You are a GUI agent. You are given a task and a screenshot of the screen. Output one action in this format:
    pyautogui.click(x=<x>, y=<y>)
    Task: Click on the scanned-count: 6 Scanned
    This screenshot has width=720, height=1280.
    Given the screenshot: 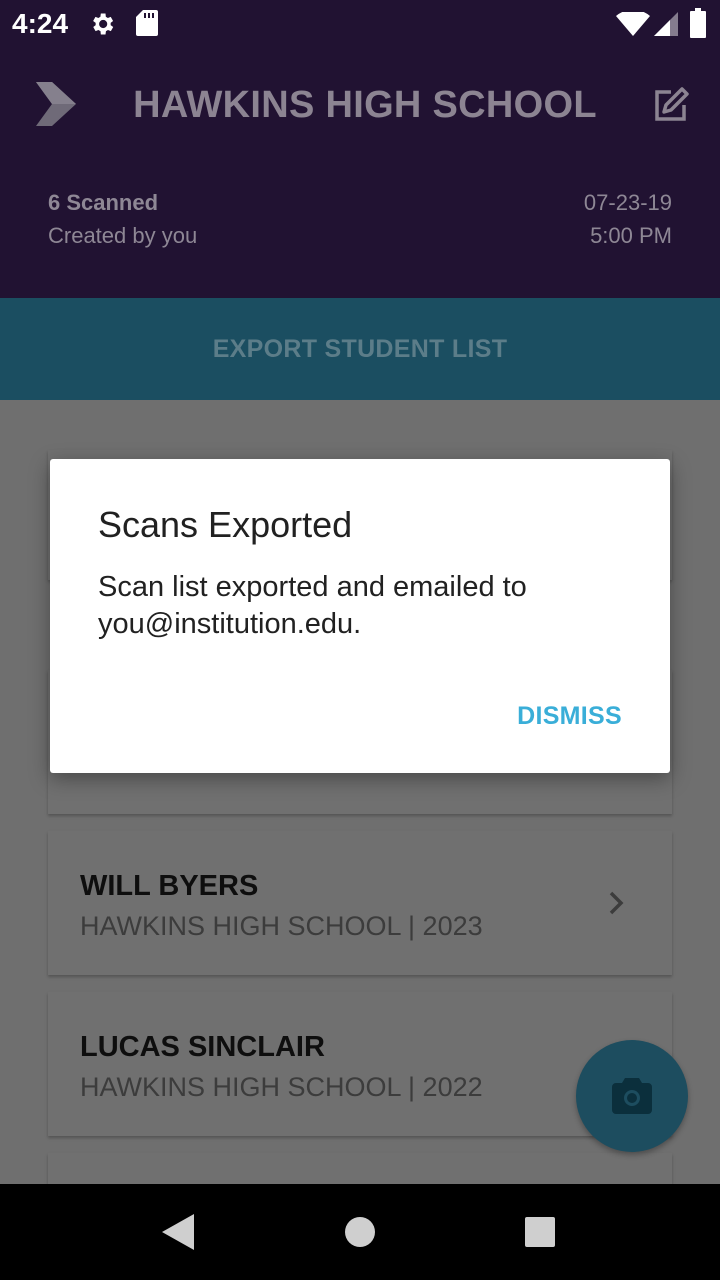 What is the action you would take?
    pyautogui.click(x=103, y=202)
    